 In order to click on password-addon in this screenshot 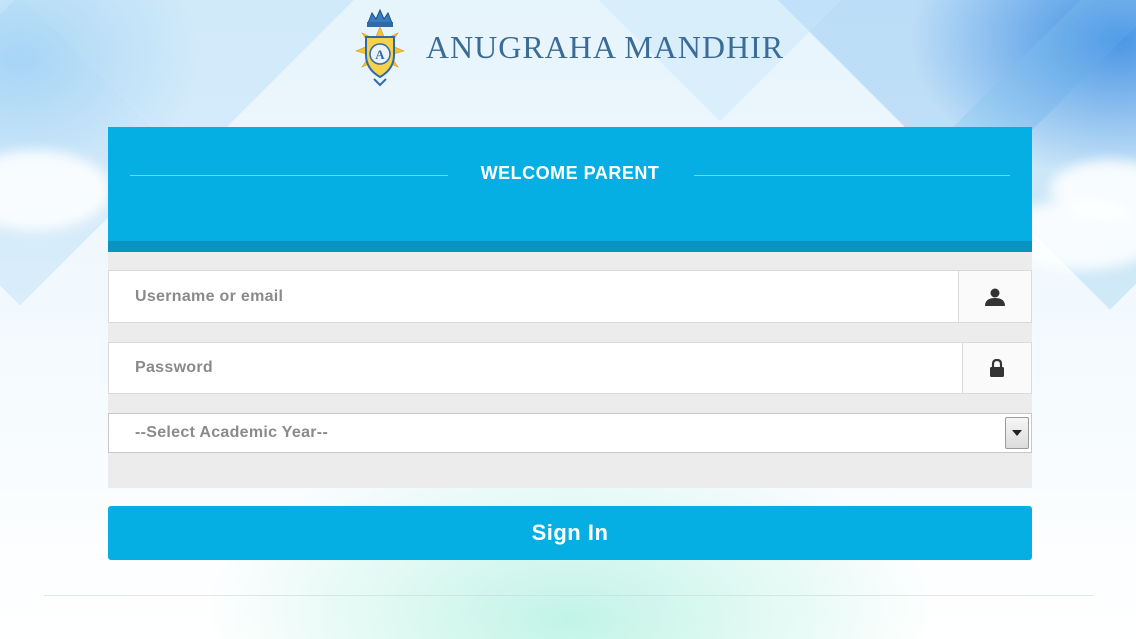, I will do `click(996, 368)`.